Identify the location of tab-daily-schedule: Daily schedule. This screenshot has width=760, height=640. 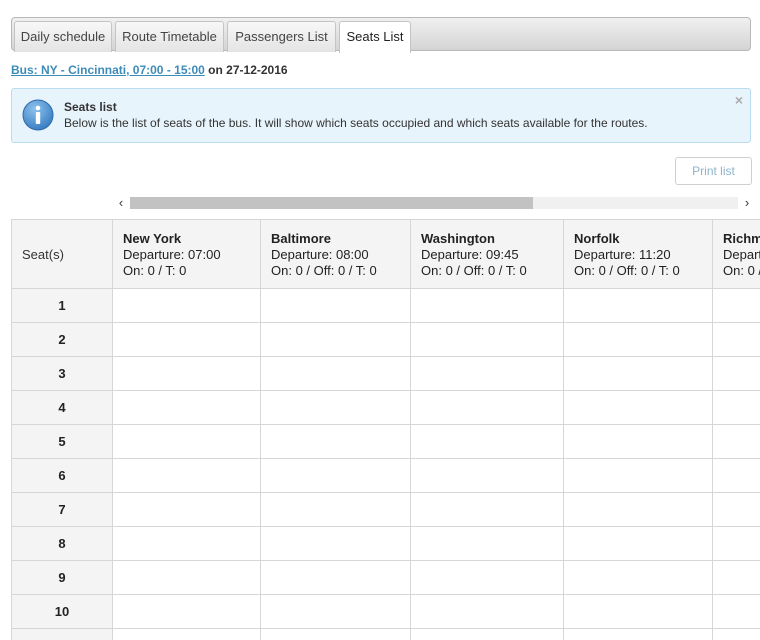
(63, 36).